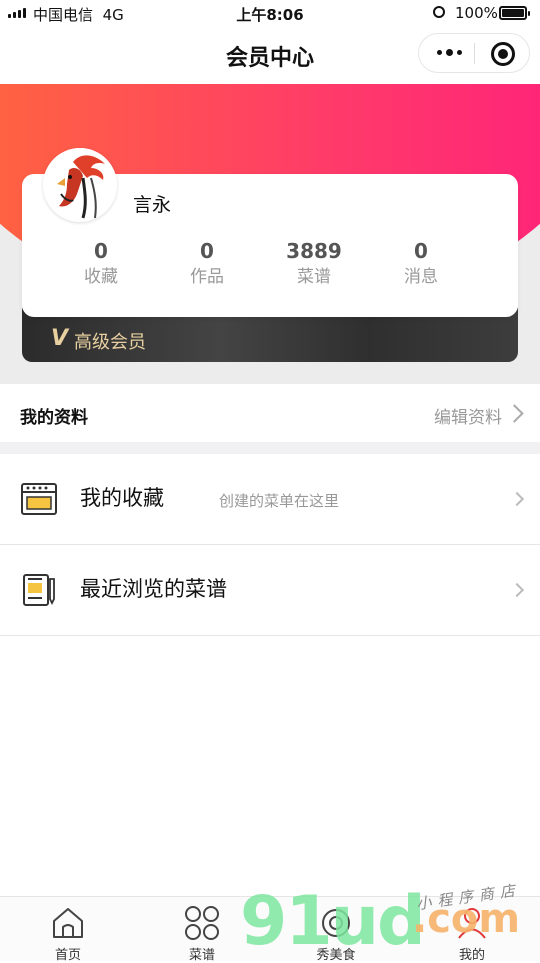 This screenshot has height=963, width=540. What do you see at coordinates (201, 955) in the screenshot?
I see `tab-label: 菜谱` at bounding box center [201, 955].